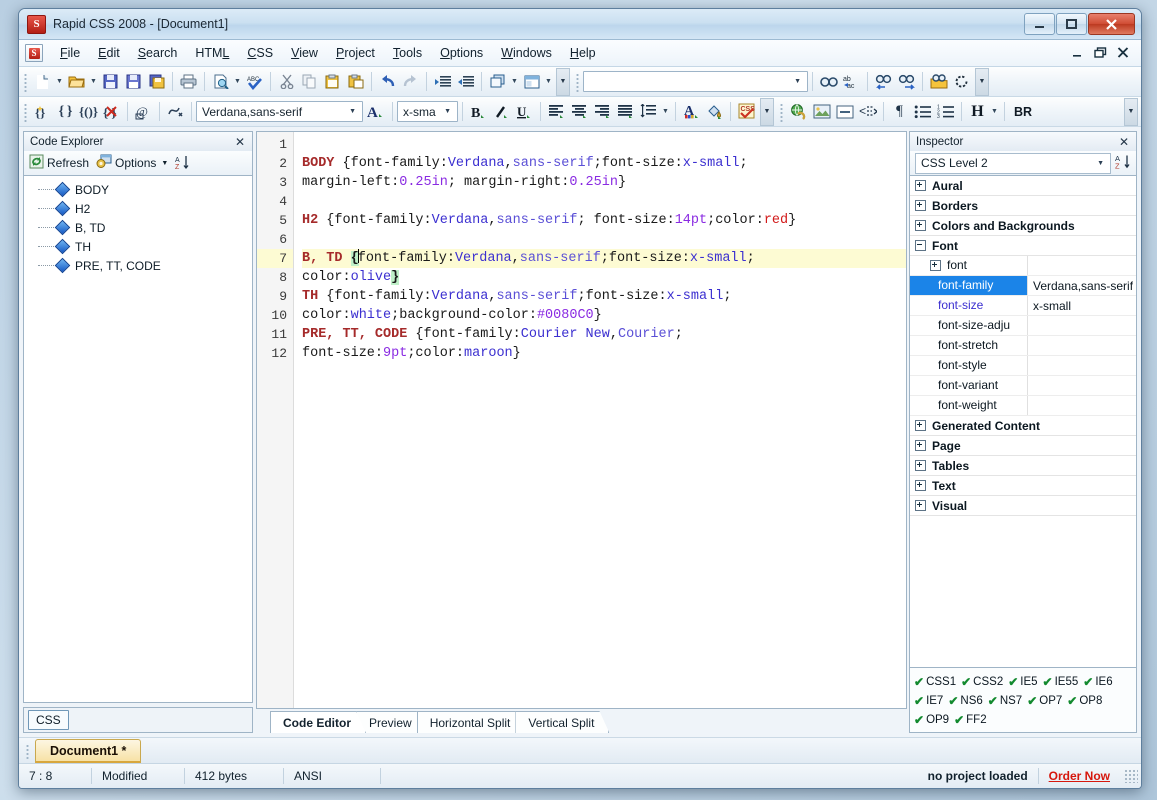  What do you see at coordinates (526, 53) in the screenshot?
I see `menu-windows: Windows` at bounding box center [526, 53].